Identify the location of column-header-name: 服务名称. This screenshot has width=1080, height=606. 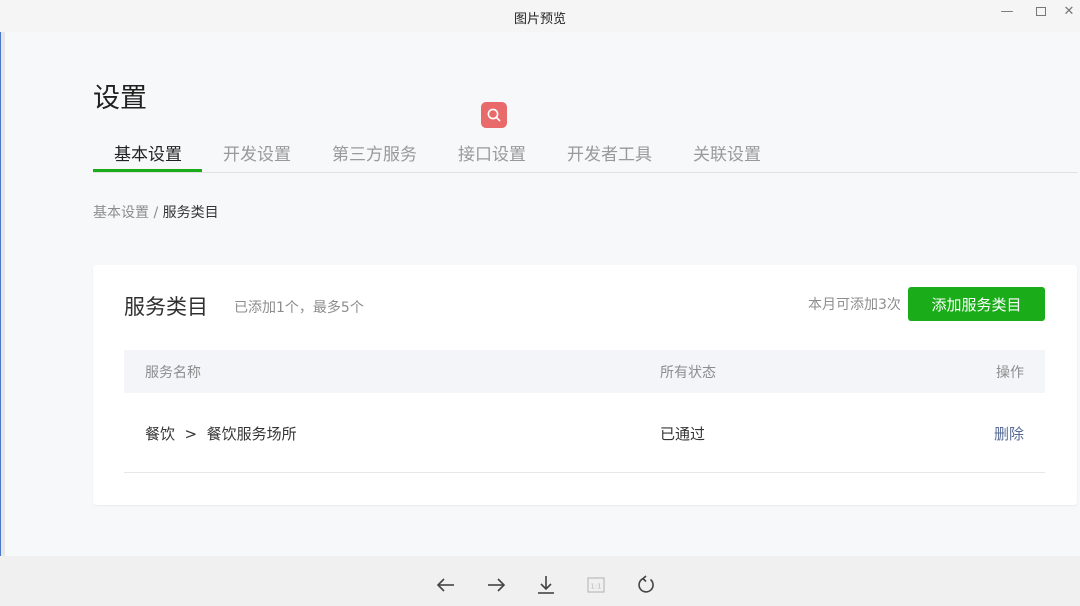
(173, 373).